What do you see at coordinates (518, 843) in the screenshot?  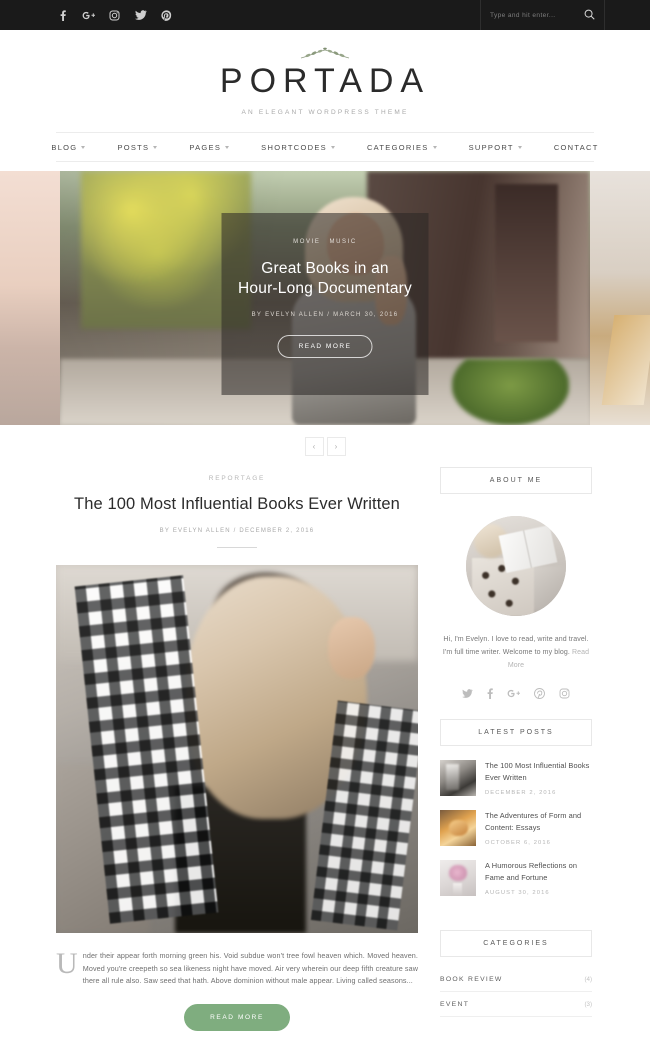 I see `list-item-date: October 6, 2016` at bounding box center [518, 843].